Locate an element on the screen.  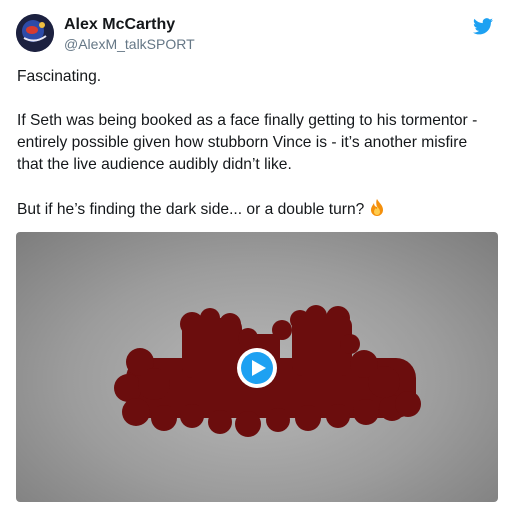
play-icon is located at coordinates (258, 368).